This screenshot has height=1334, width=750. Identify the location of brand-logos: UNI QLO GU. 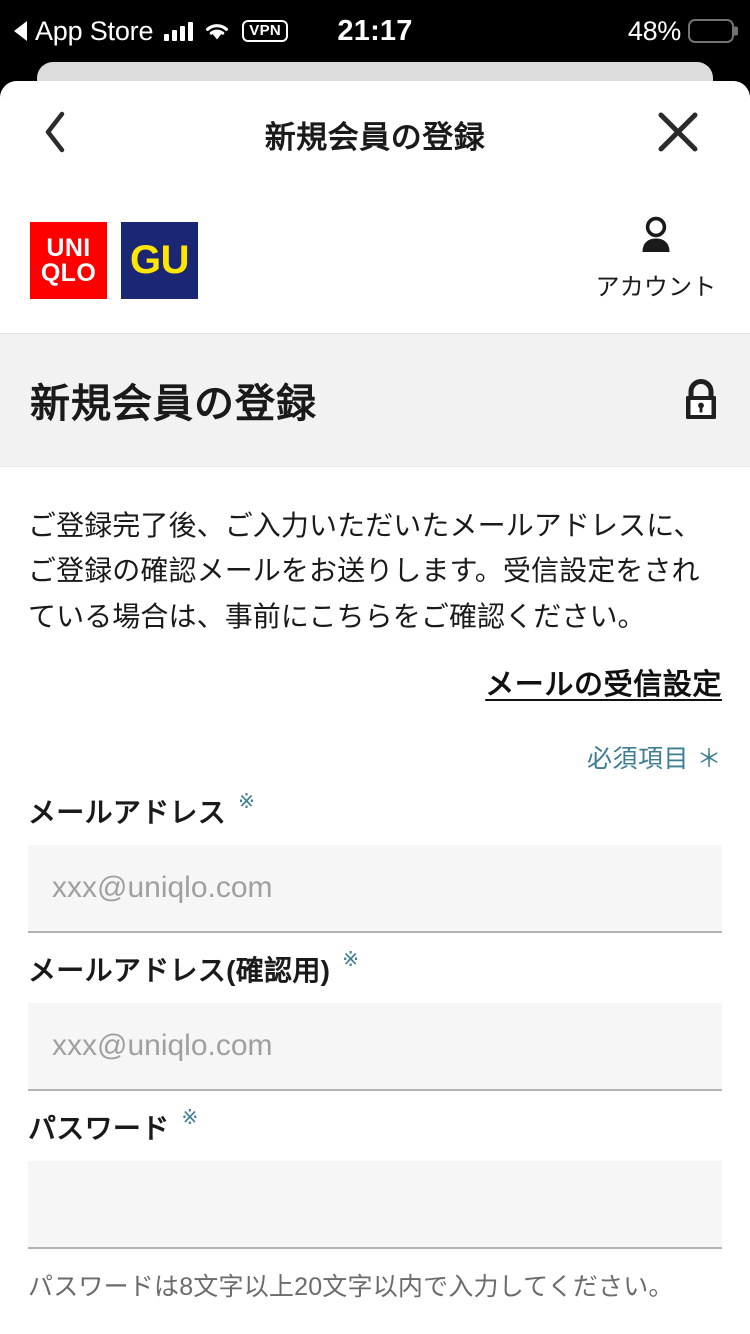
(114, 260).